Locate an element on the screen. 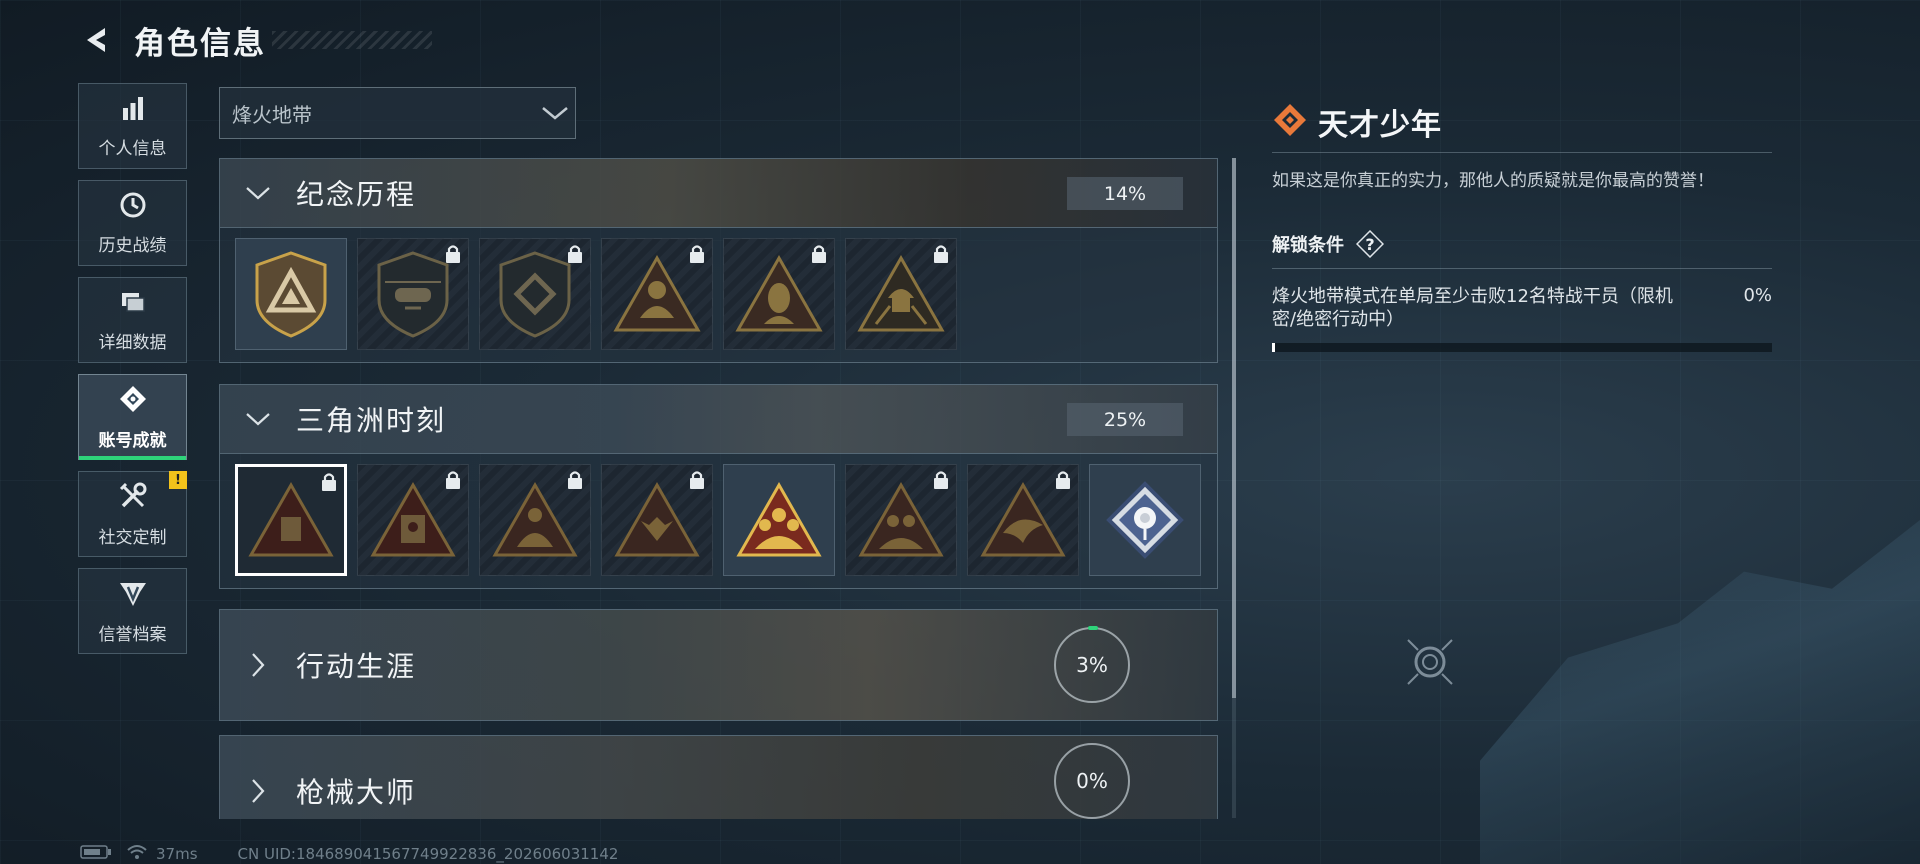 Image resolution: width=1920 pixels, height=864 pixels. category-header: 三角洲时刻 25% is located at coordinates (718, 419).